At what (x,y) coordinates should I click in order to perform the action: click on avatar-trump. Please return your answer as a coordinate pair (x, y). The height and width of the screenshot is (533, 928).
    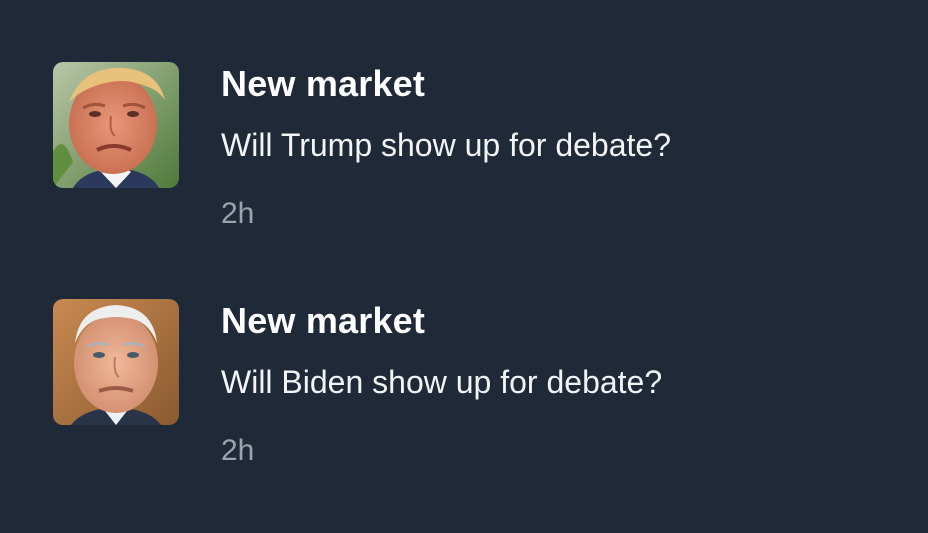
    Looking at the image, I should click on (116, 125).